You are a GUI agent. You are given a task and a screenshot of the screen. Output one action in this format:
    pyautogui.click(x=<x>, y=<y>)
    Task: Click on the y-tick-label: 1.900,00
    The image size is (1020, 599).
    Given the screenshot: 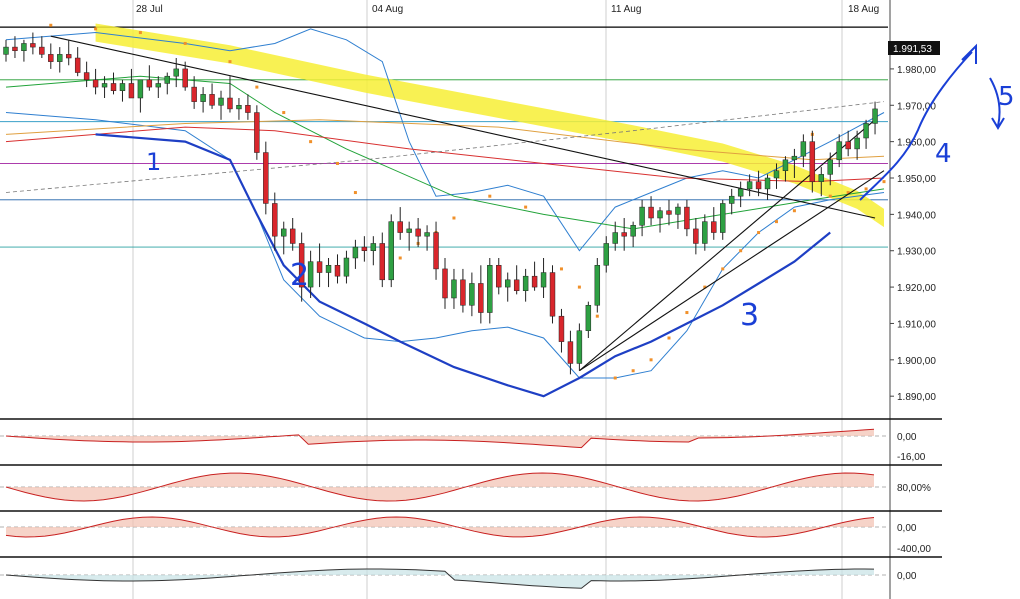 What is the action you would take?
    pyautogui.click(x=916, y=361)
    